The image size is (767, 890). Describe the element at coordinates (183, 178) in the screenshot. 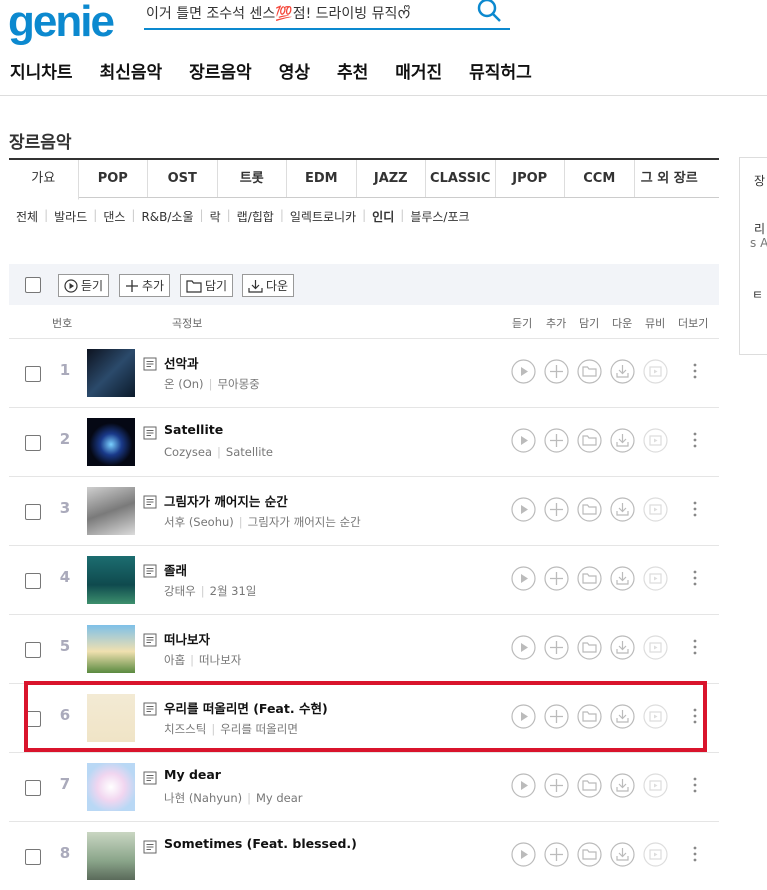

I see `tab-ost: OST` at that location.